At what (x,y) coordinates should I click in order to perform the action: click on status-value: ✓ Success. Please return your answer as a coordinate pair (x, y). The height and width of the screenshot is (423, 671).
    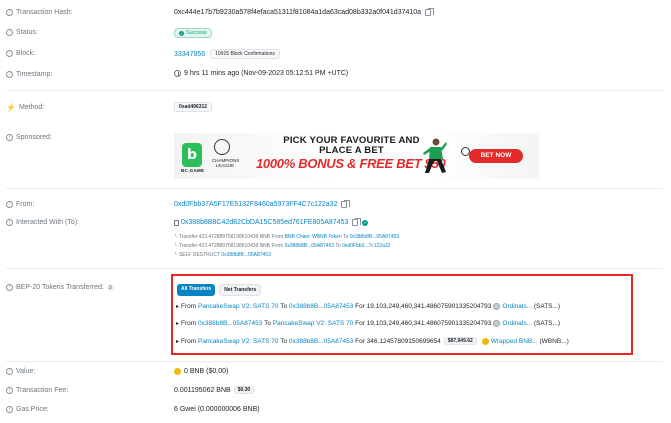
    Looking at the image, I should click on (193, 33).